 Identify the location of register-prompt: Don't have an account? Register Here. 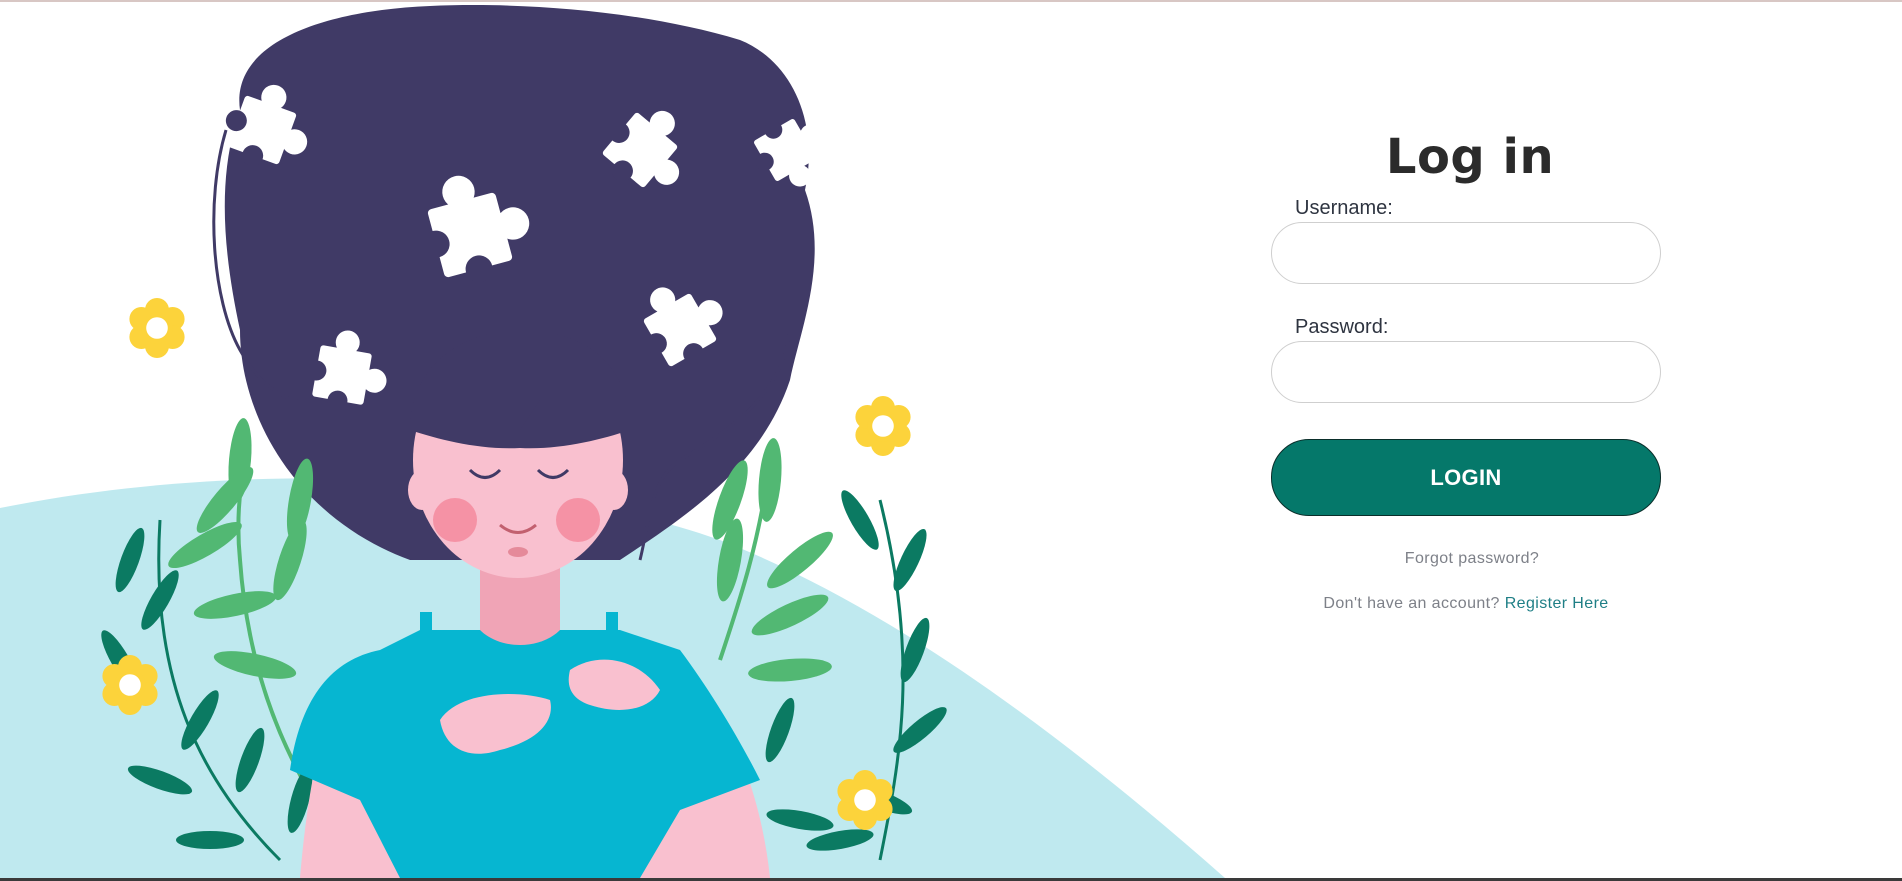
(1466, 604).